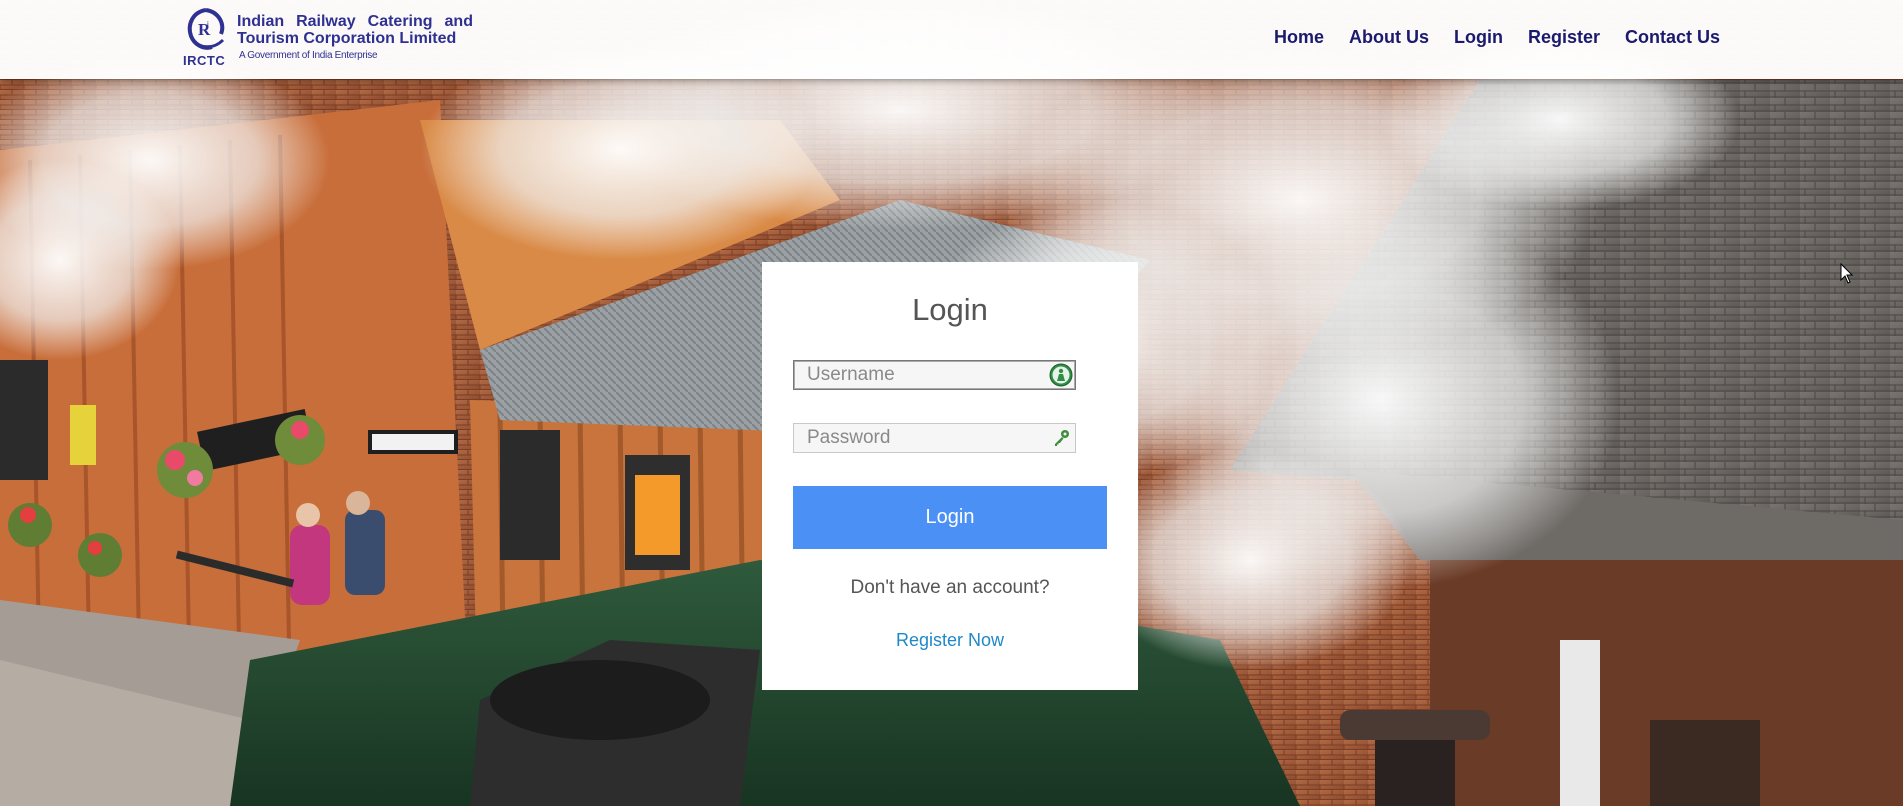 Image resolution: width=1903 pixels, height=806 pixels. What do you see at coordinates (326, 21) in the screenshot?
I see `logo-name-word: Railway` at bounding box center [326, 21].